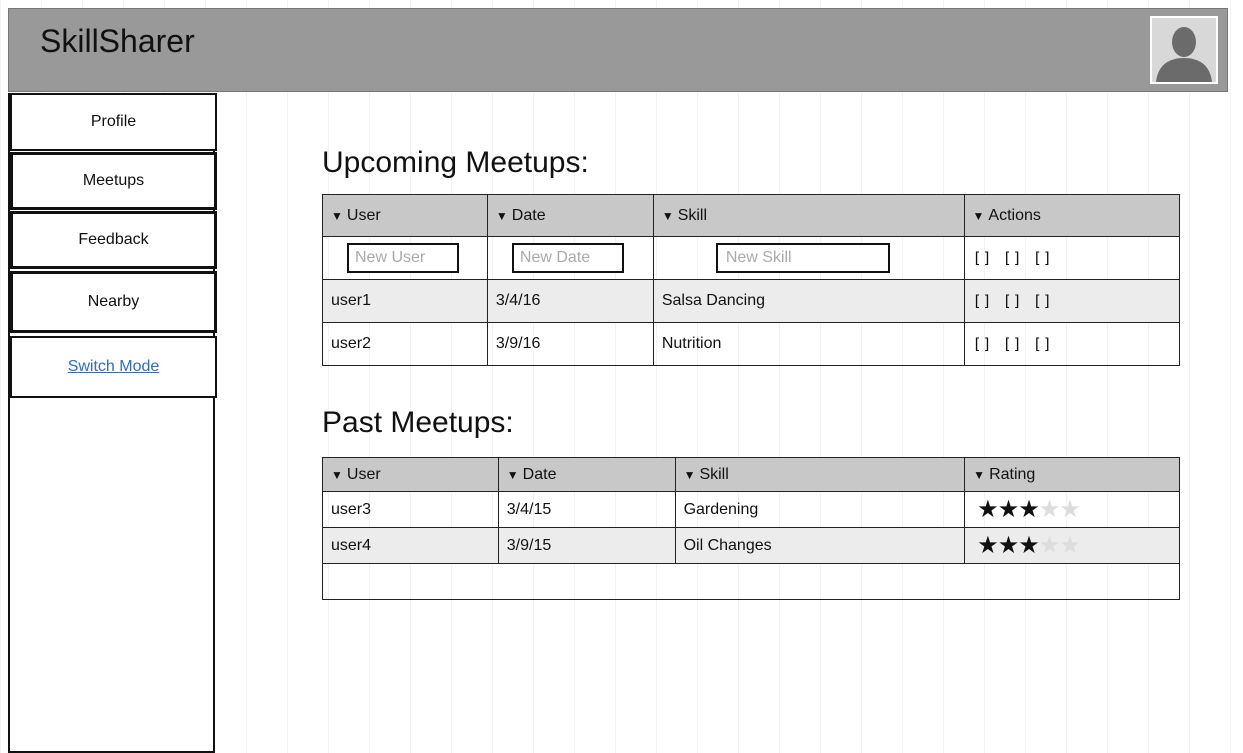 Image resolution: width=1243 pixels, height=753 pixels. What do you see at coordinates (570, 344) in the screenshot?
I see `cell-date: 3/9/16` at bounding box center [570, 344].